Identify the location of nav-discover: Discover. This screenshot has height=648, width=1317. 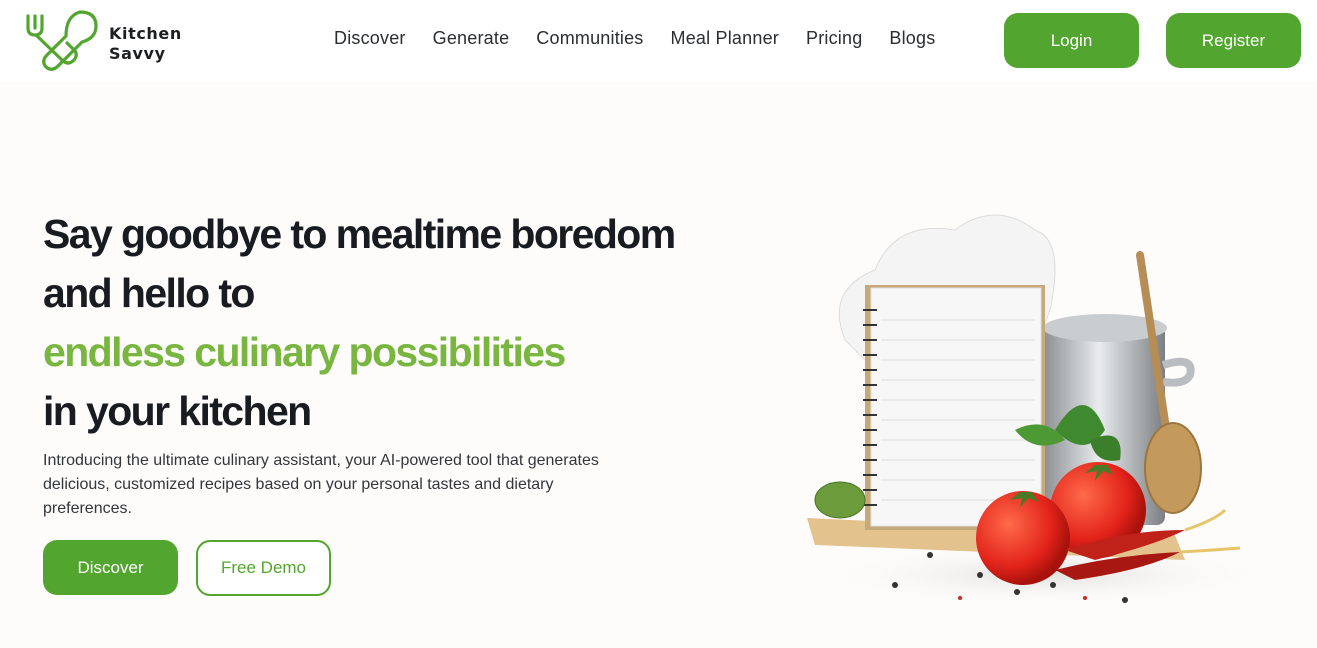
(370, 38).